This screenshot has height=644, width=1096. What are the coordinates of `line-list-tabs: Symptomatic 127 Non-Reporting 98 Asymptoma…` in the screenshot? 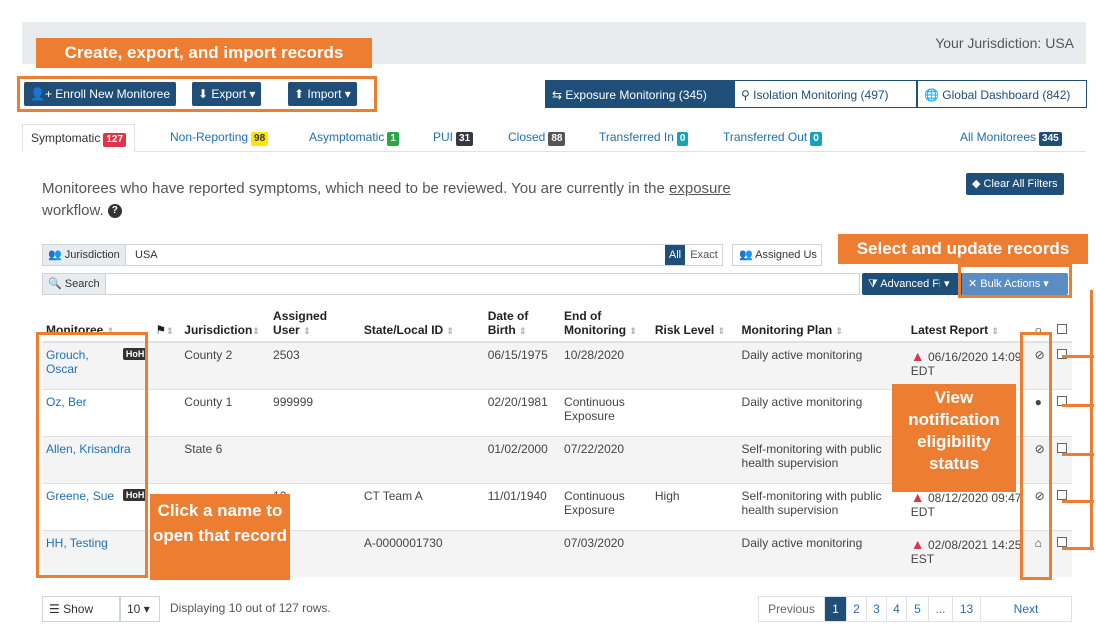 It's located at (554, 138).